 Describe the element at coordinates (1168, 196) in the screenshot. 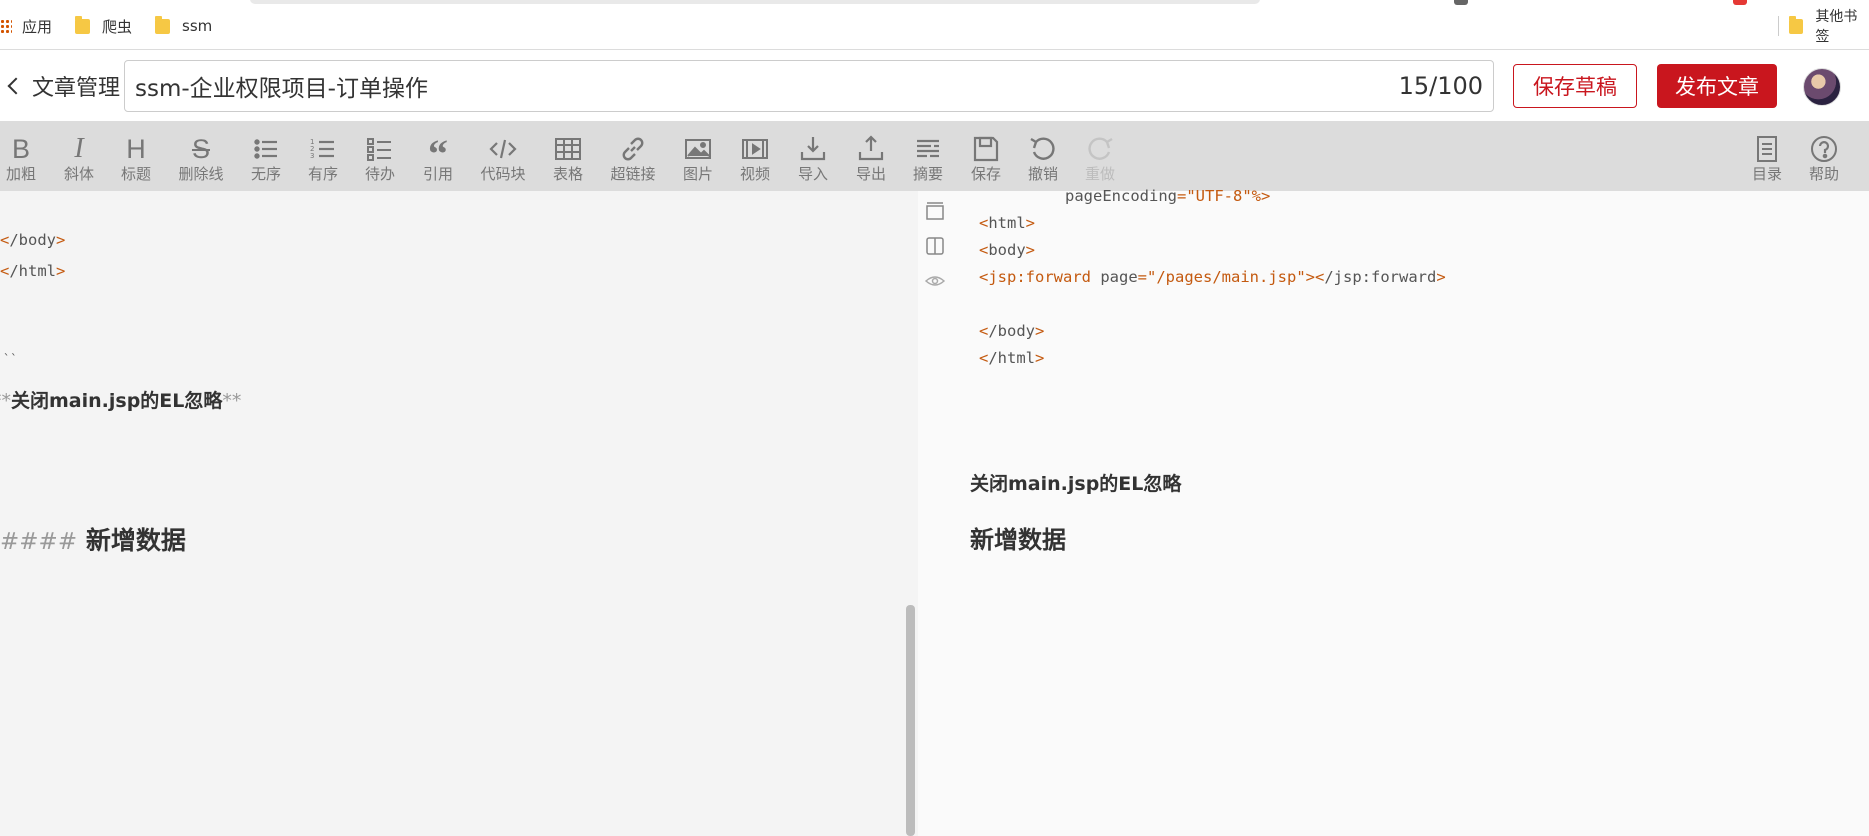

I see `preview-code-line: pageEncoding="UTF-8"%>` at that location.